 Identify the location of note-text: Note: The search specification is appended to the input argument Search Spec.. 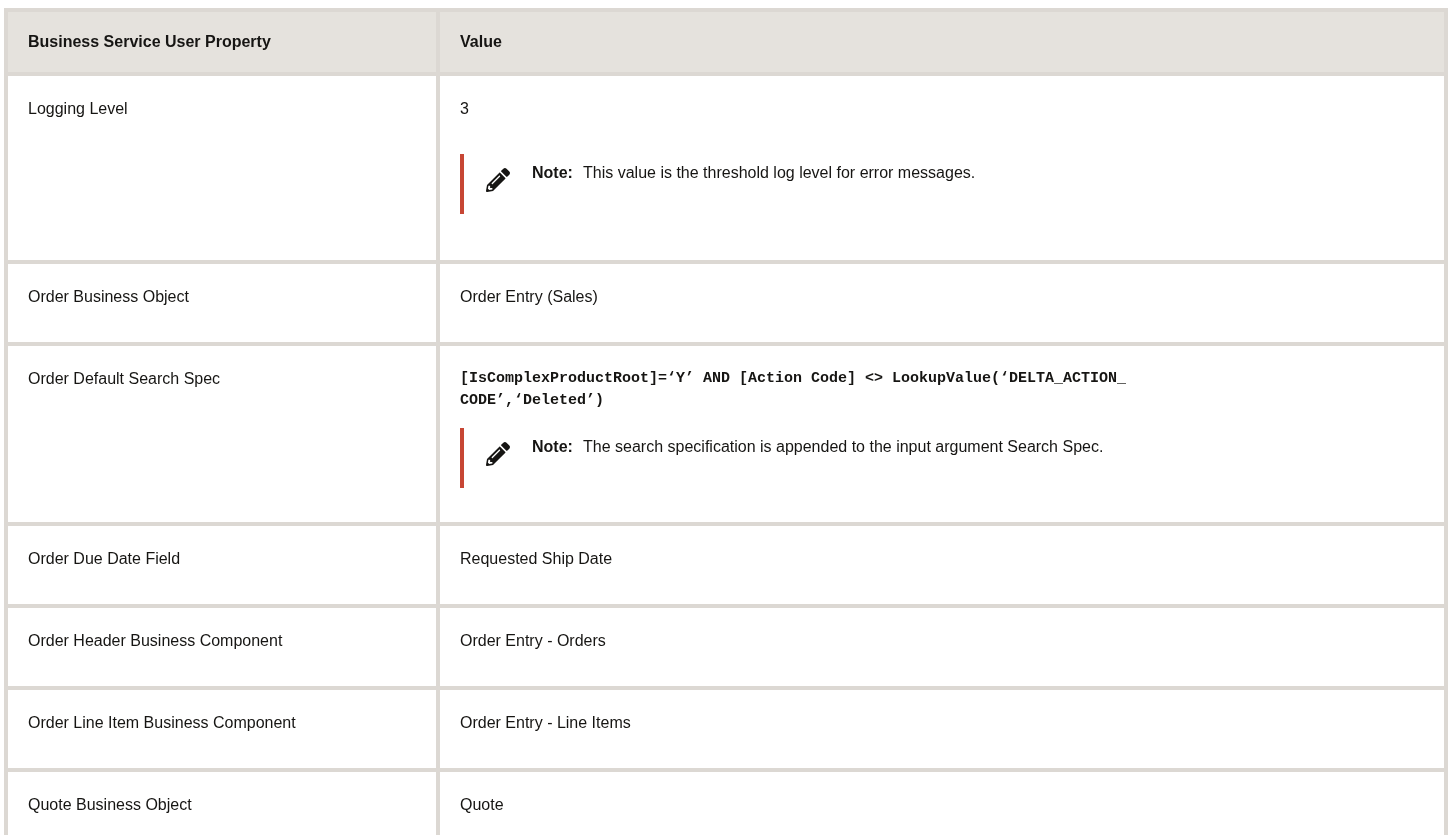
(818, 447).